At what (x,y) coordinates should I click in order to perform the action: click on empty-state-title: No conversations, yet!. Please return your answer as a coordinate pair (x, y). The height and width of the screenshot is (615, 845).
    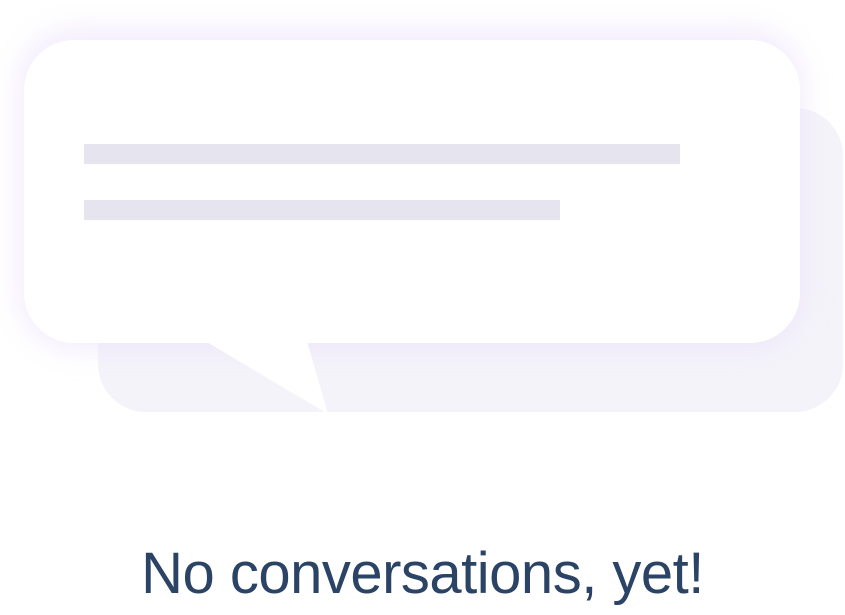
    Looking at the image, I should click on (422, 573).